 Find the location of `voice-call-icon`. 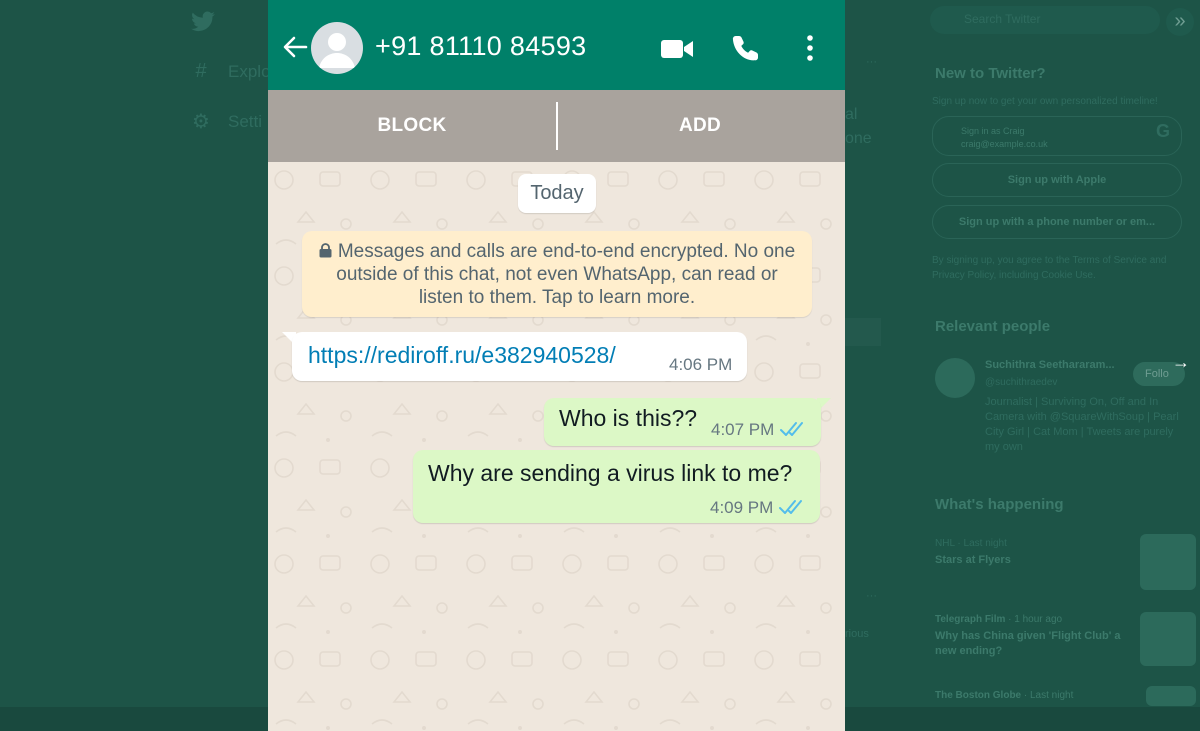

voice-call-icon is located at coordinates (746, 48).